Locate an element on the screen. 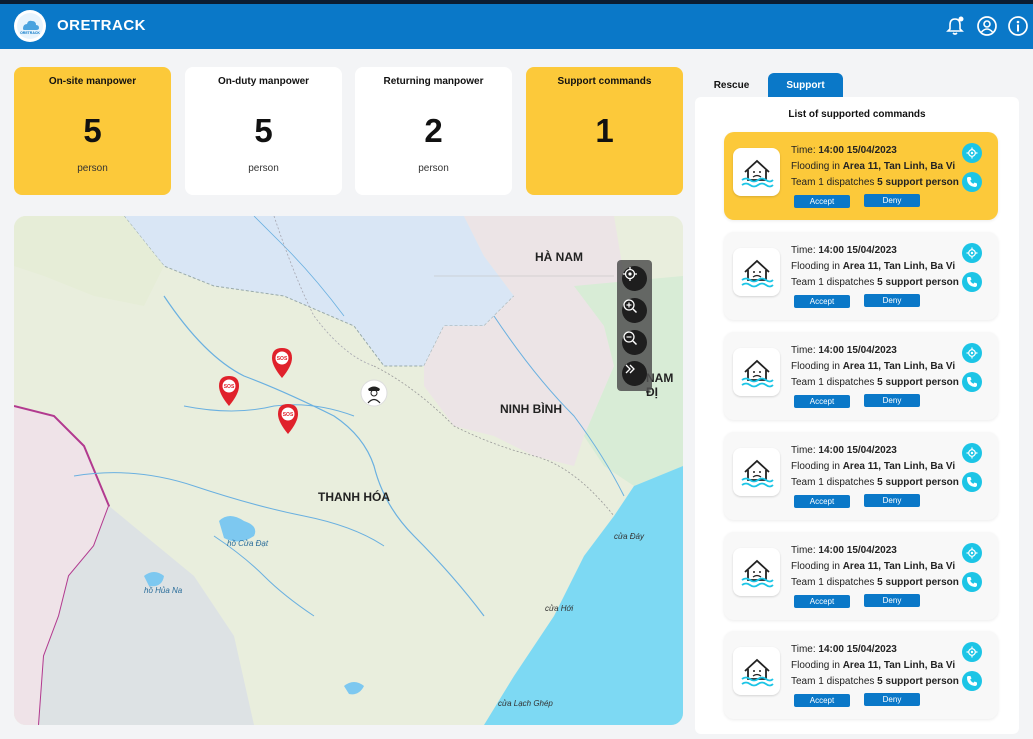 The width and height of the screenshot is (1033, 739). stat-card-onsite: On-site manpower 5 person is located at coordinates (92, 131).